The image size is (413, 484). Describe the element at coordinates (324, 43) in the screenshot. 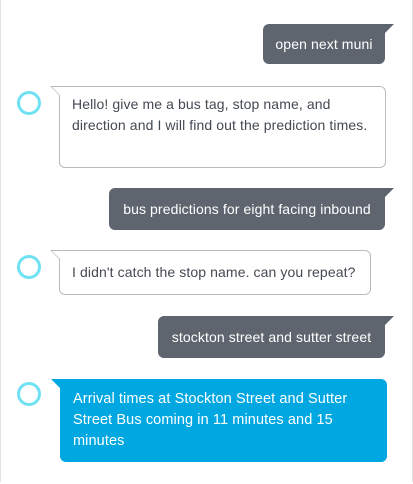

I see `user-message-text: open next muni` at that location.